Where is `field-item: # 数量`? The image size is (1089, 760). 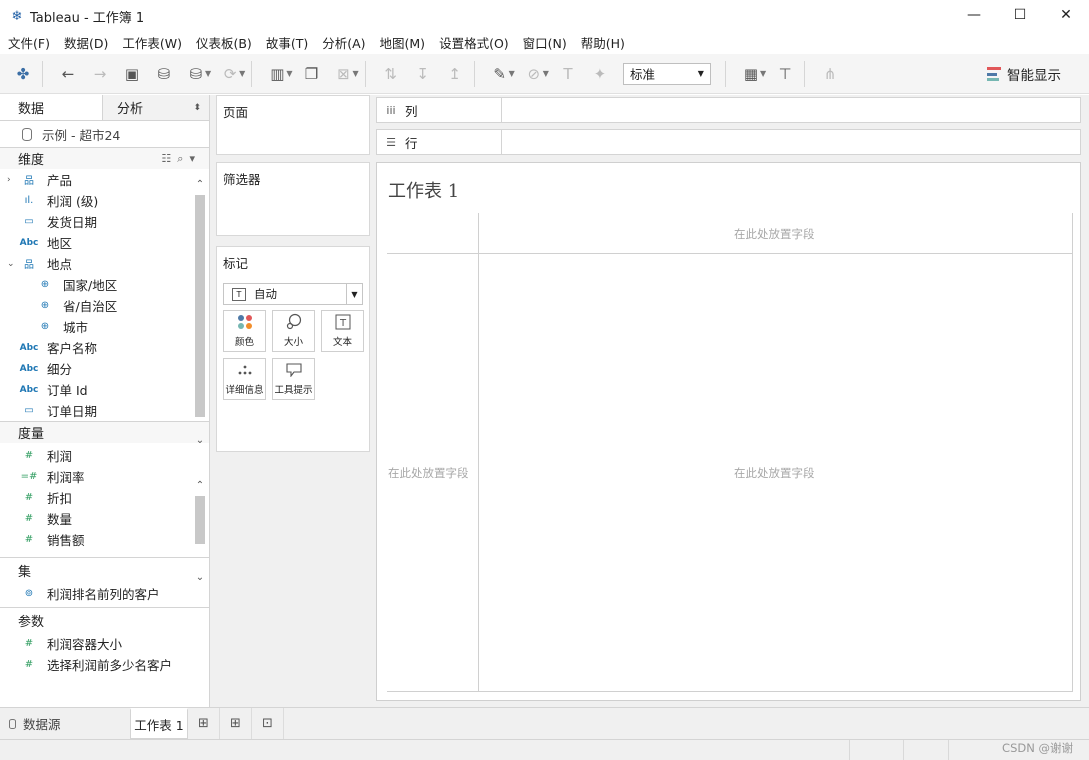
field-item: # 数量 is located at coordinates (104, 518).